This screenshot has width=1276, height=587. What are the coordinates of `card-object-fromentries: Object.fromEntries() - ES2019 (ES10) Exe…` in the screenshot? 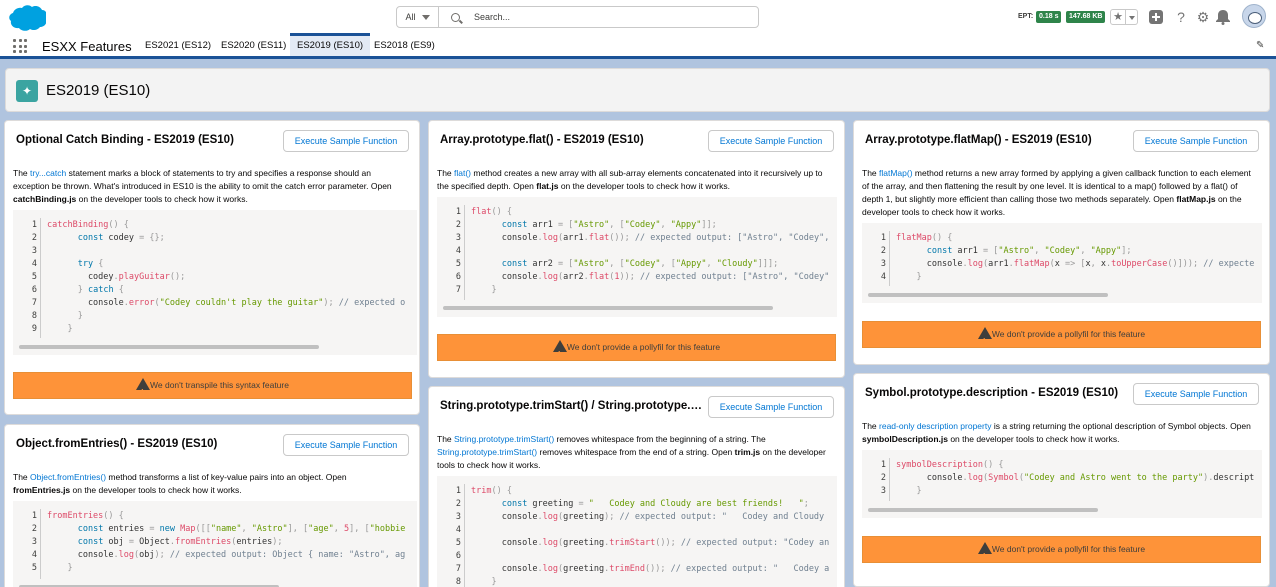 It's located at (212, 505).